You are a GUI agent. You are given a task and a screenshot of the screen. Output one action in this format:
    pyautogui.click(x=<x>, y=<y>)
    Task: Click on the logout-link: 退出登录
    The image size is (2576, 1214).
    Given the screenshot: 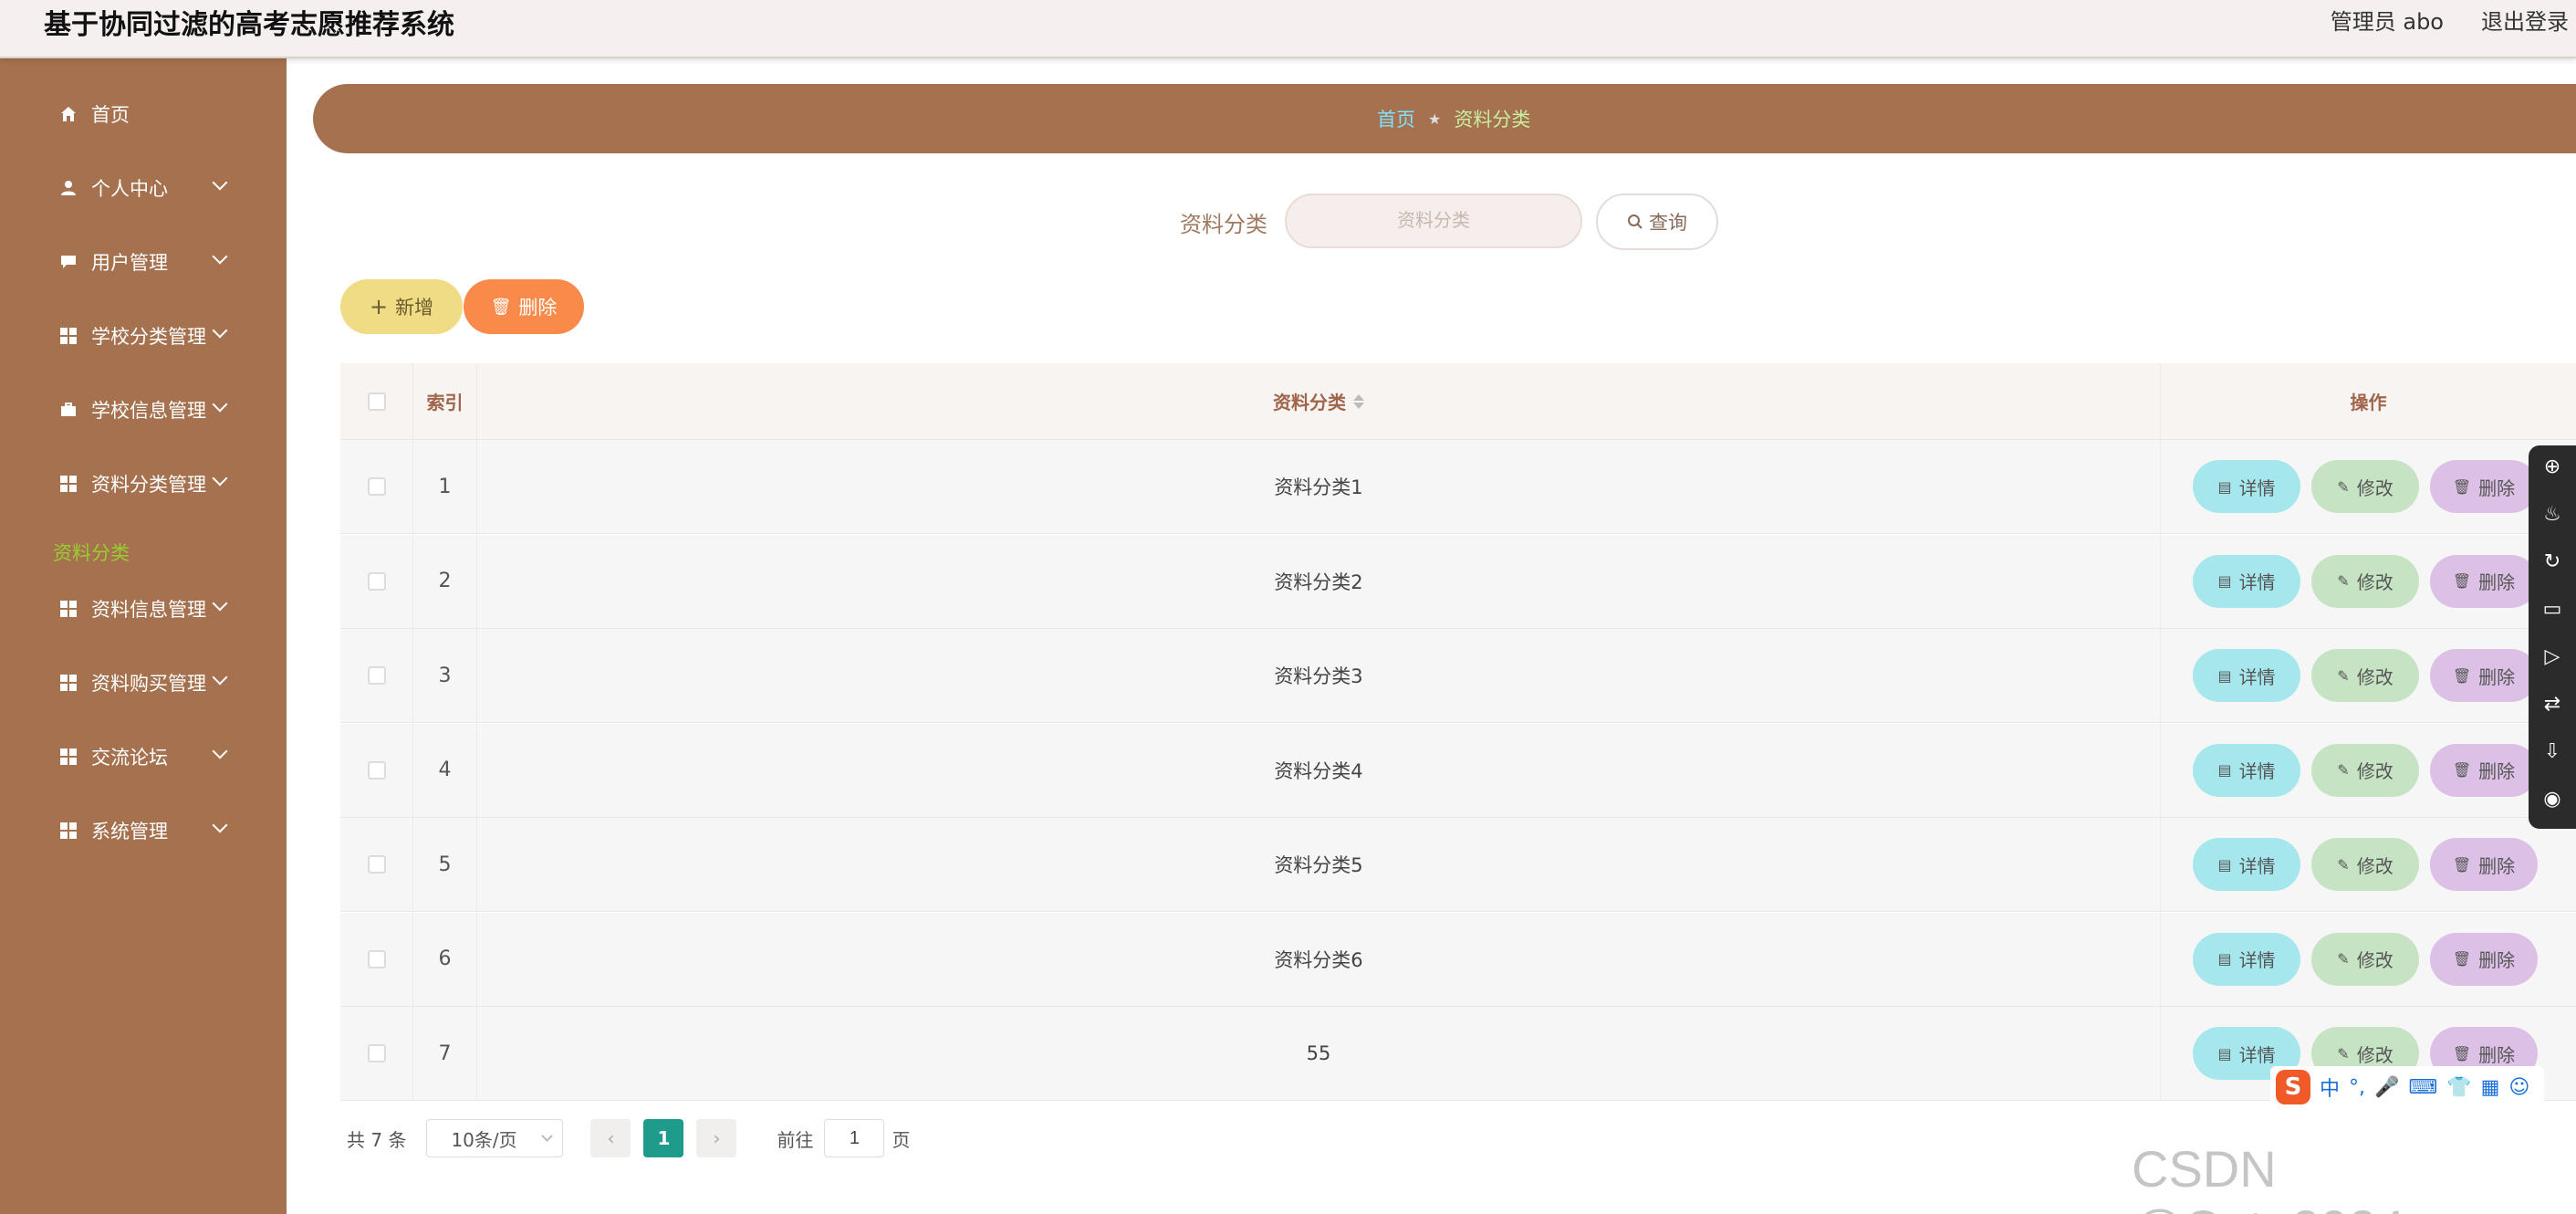 What is the action you would take?
    pyautogui.click(x=2525, y=20)
    